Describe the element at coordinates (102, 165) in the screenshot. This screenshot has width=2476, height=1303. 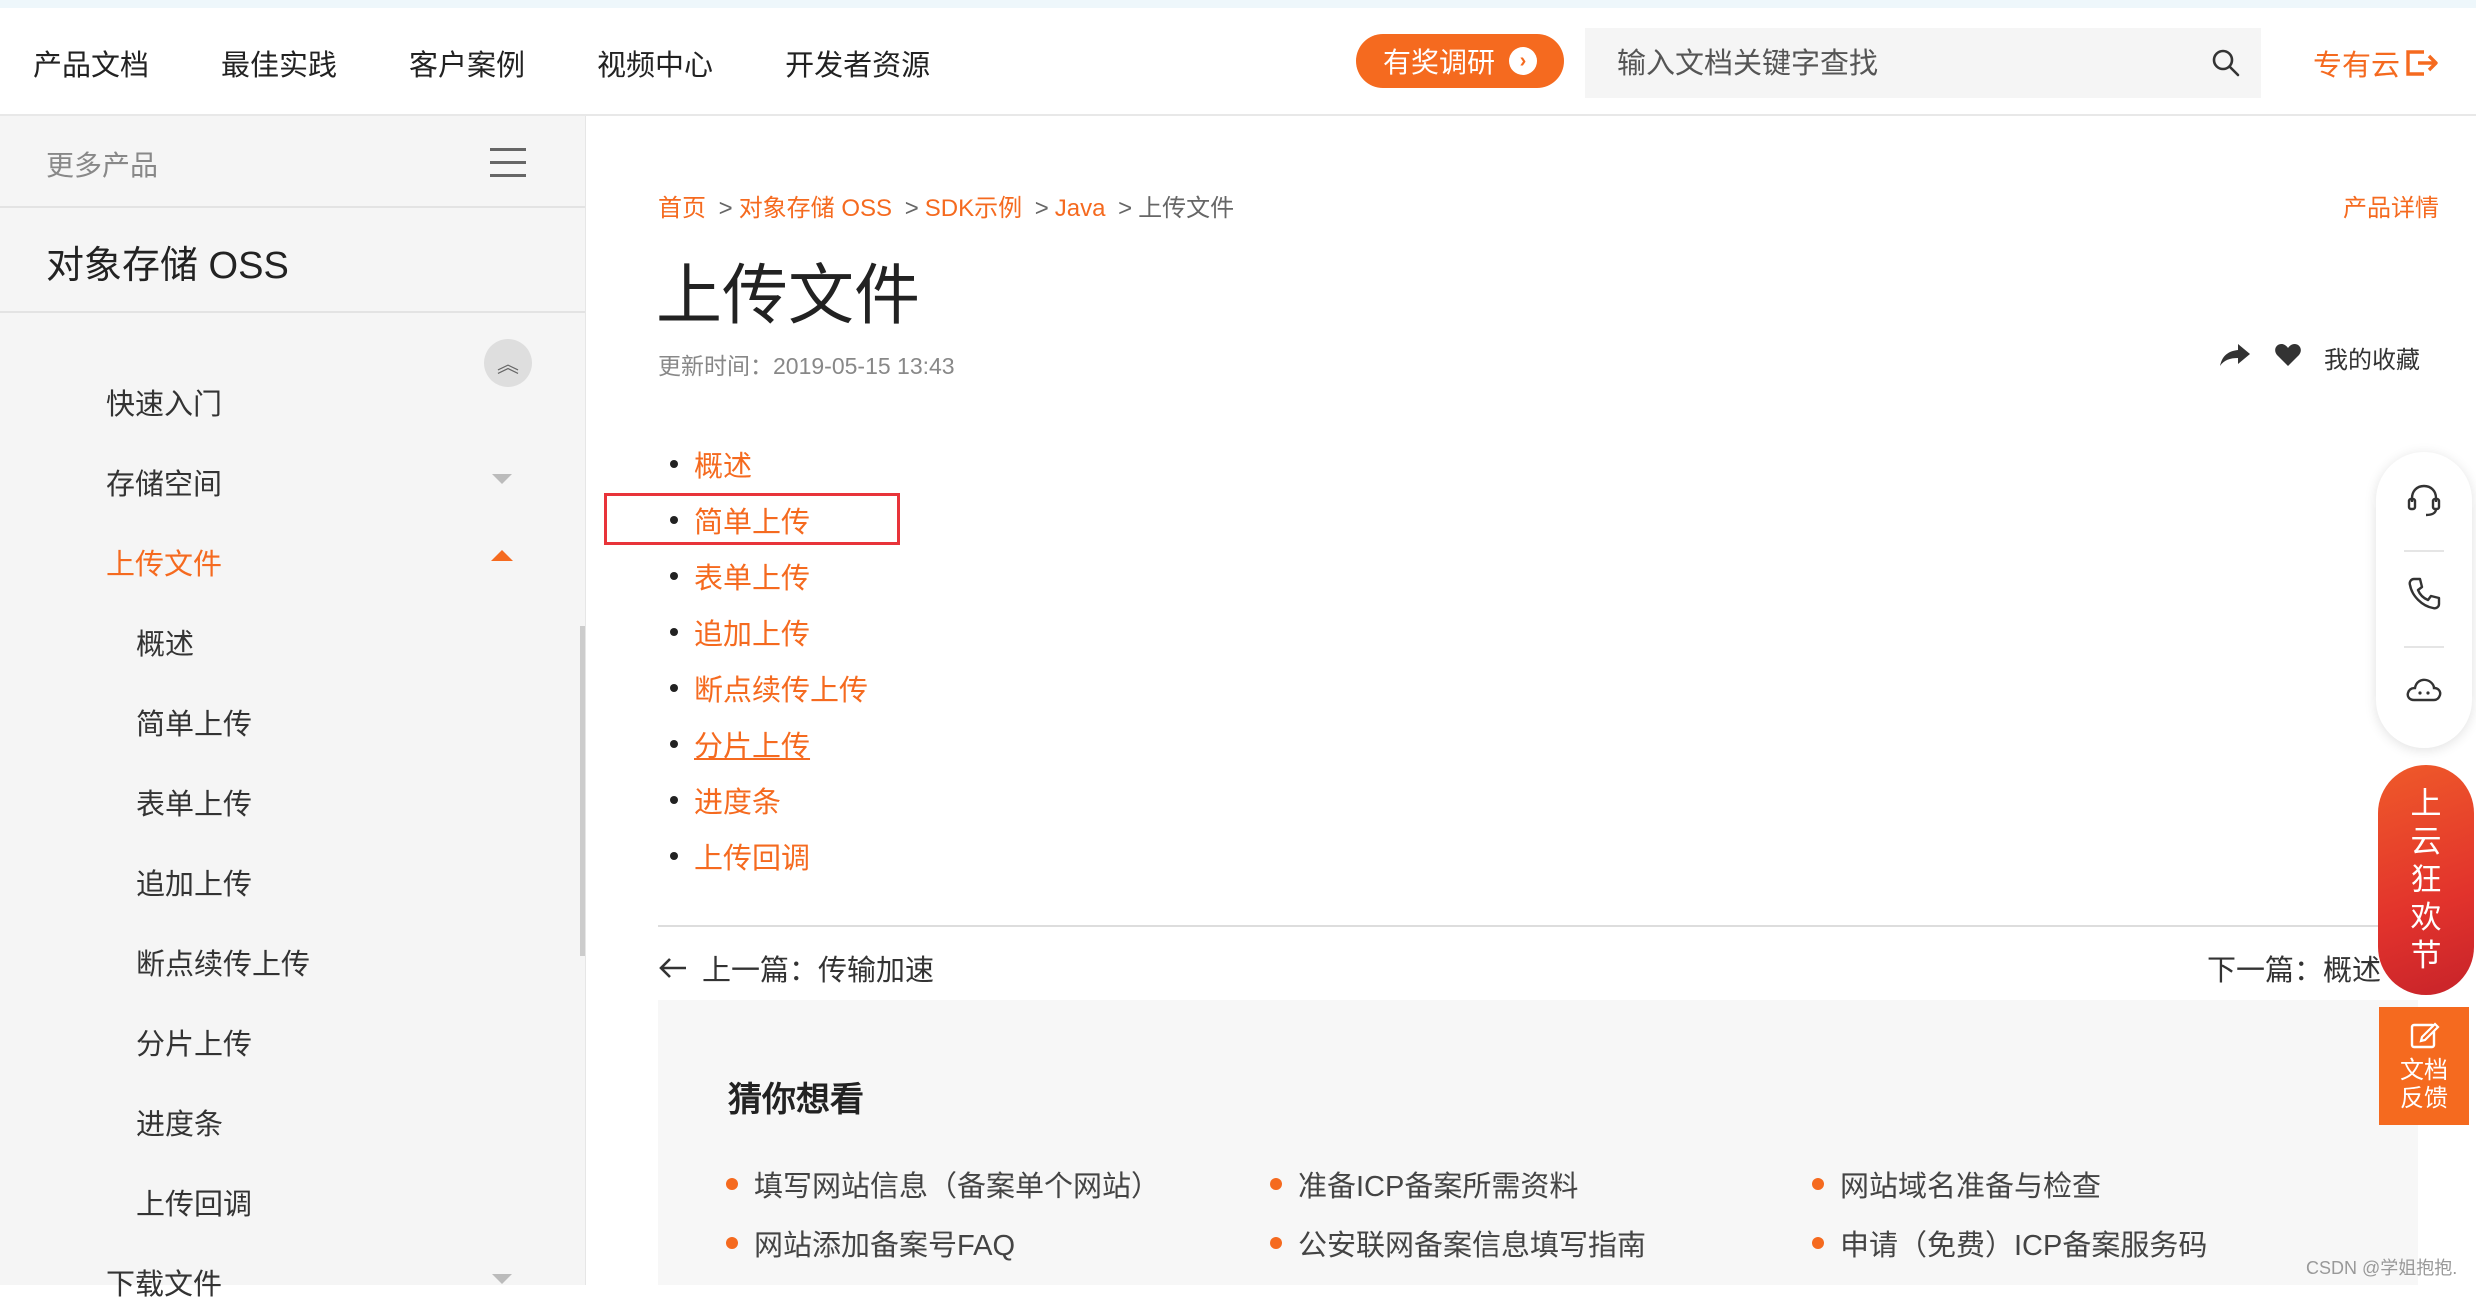
I see `more-products-label: 更多产品` at that location.